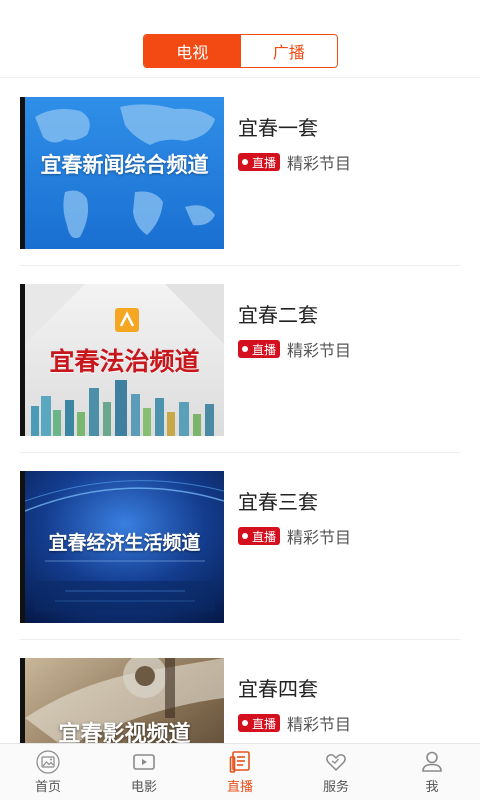 The height and width of the screenshot is (800, 480). I want to click on heart-icon, so click(336, 763).